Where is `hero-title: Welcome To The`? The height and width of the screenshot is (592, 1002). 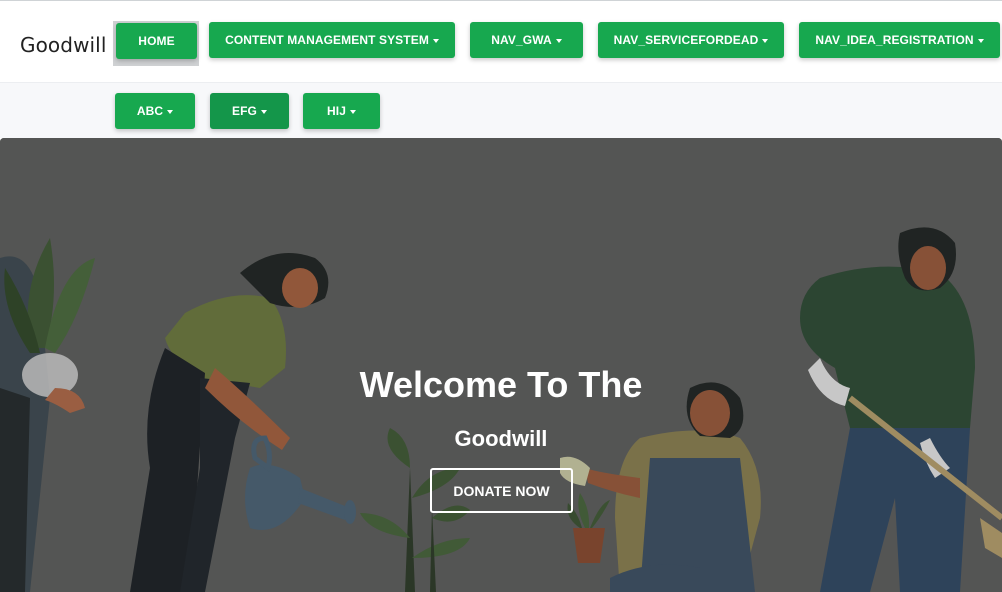
hero-title: Welcome To The is located at coordinates (501, 384).